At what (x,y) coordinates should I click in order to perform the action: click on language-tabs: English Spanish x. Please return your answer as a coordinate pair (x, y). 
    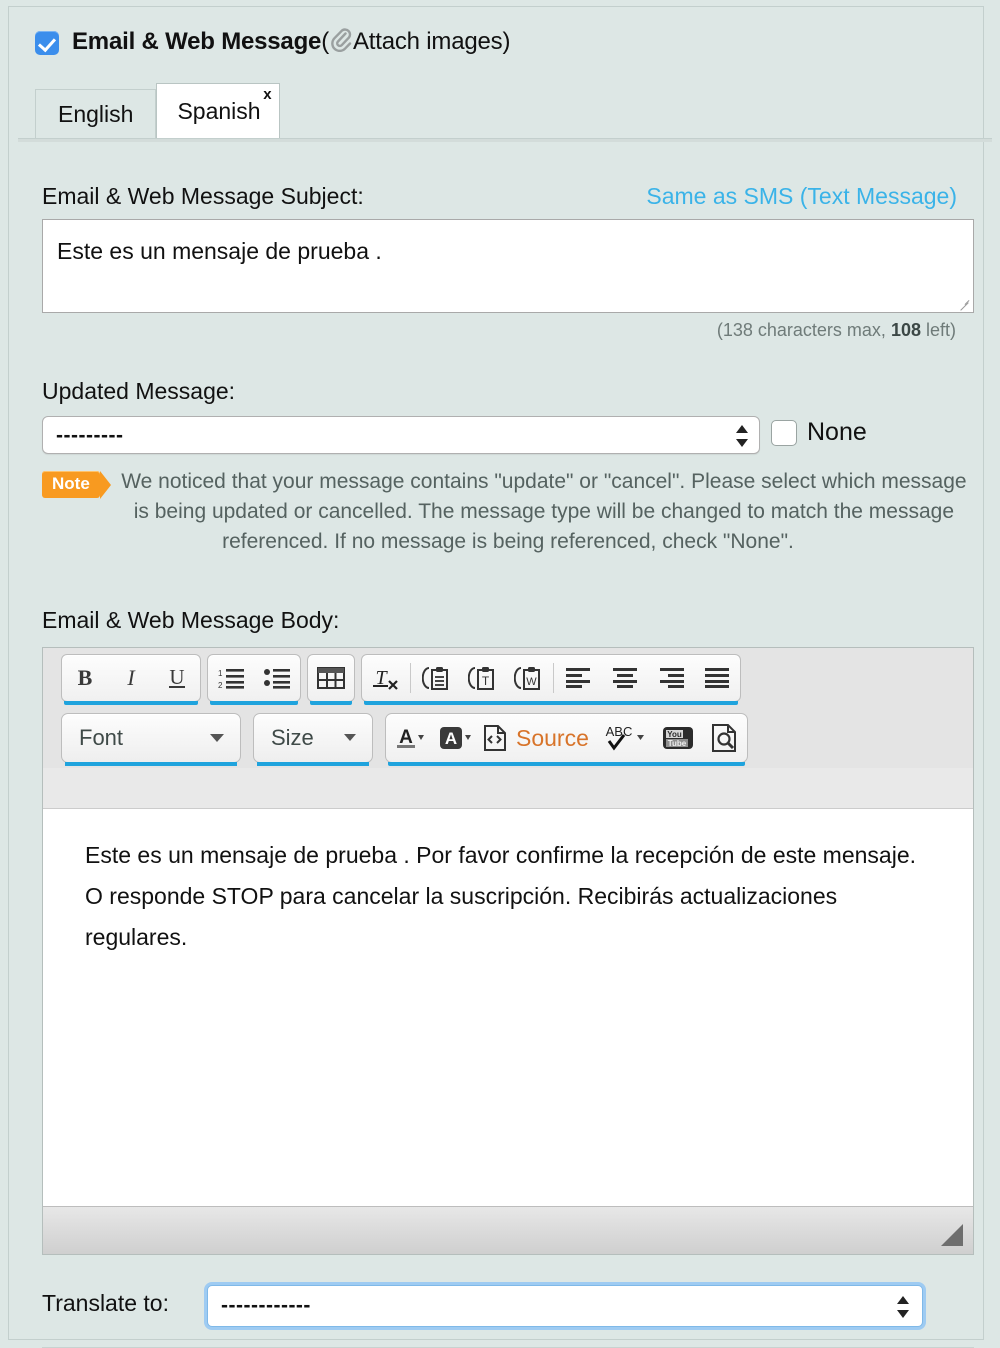
    Looking at the image, I should click on (157, 111).